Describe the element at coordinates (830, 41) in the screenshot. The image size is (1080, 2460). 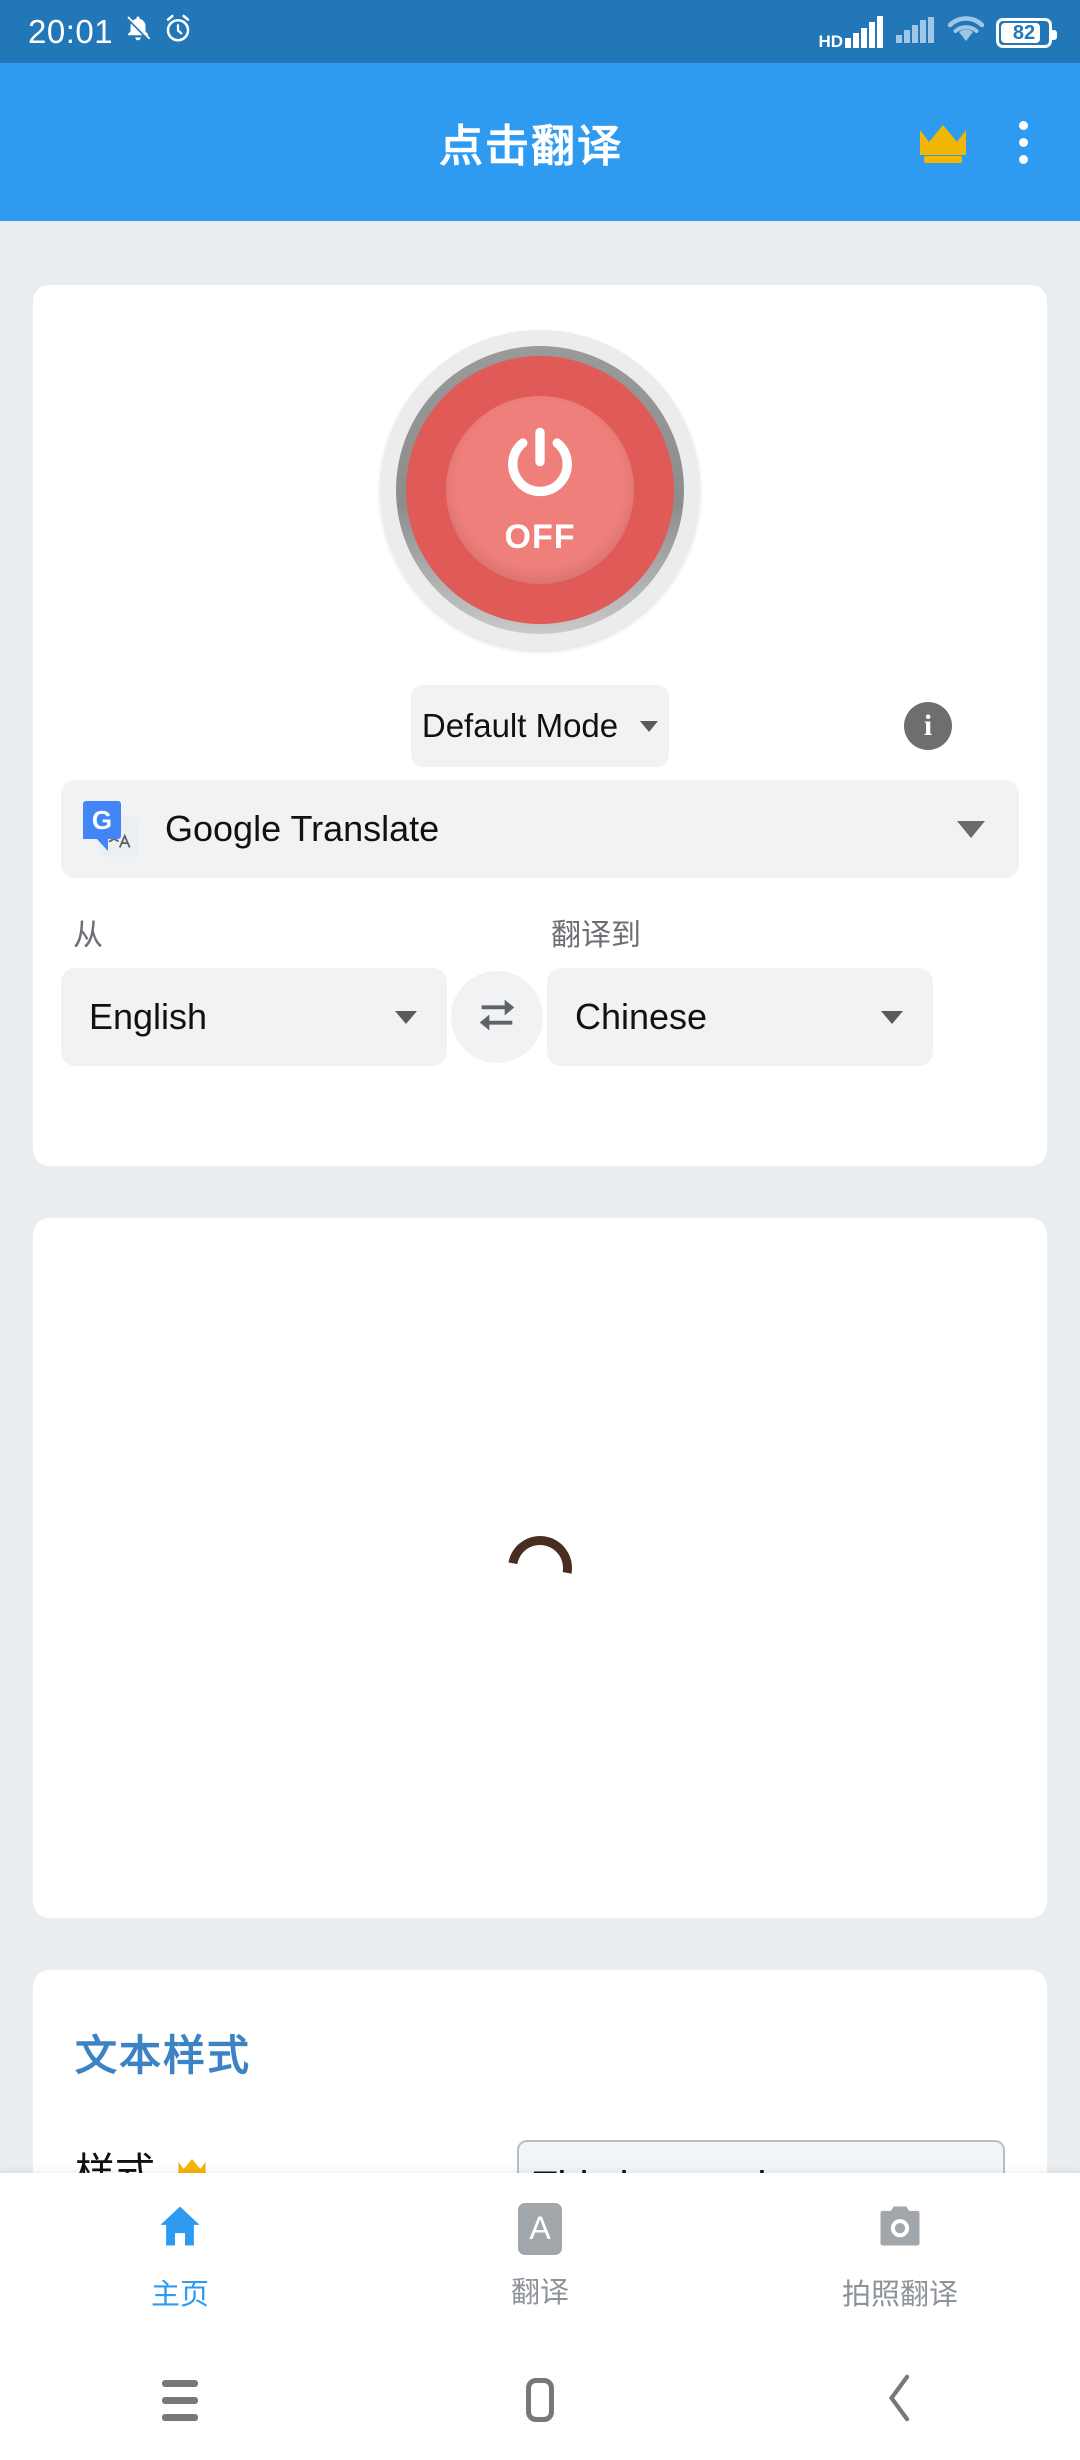
I see `hd-label: HD` at that location.